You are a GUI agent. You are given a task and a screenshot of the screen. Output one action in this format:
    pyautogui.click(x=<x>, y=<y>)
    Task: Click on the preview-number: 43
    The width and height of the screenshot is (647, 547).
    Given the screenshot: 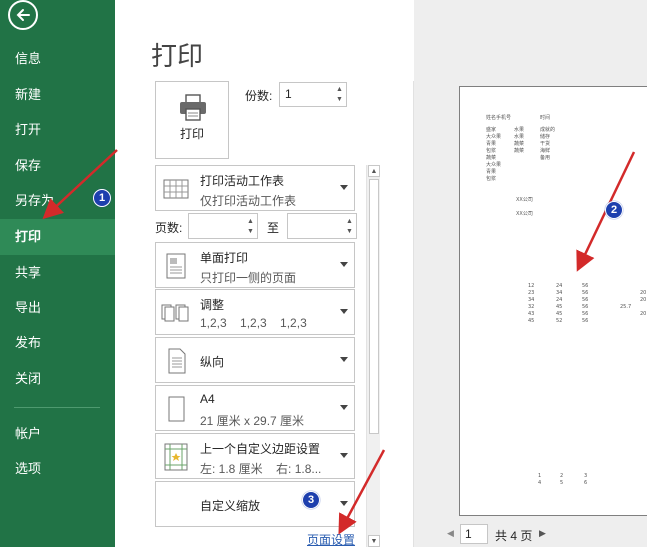 What is the action you would take?
    pyautogui.click(x=531, y=314)
    